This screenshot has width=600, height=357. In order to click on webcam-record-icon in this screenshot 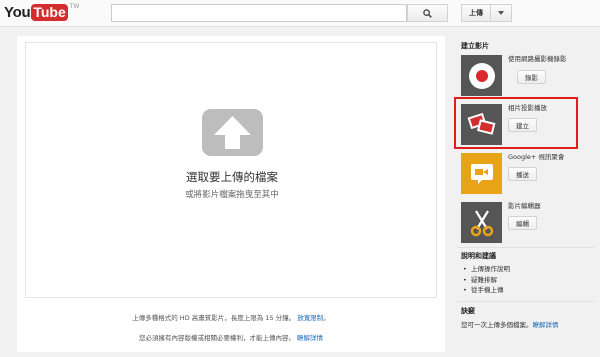, I will do `click(481, 75)`.